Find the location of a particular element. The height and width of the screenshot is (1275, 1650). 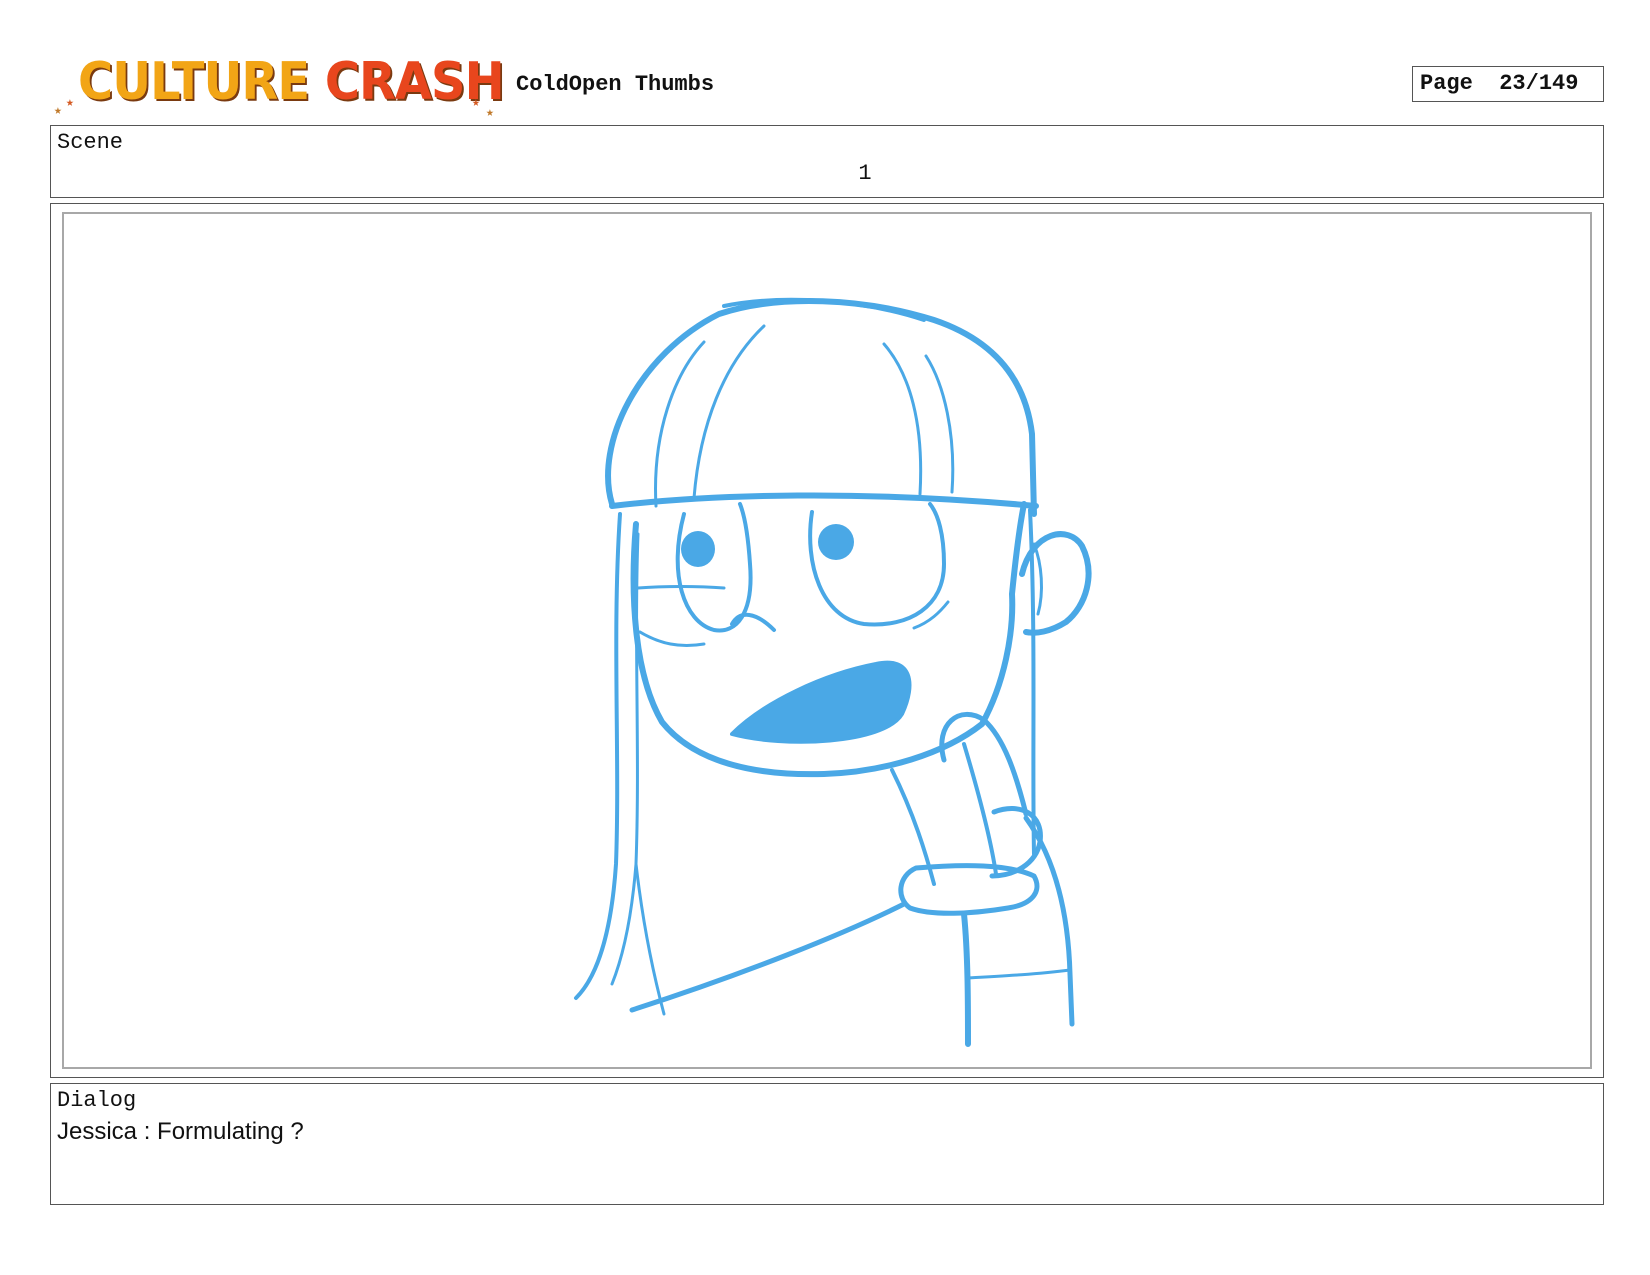

scene-number: 1 is located at coordinates (865, 173).